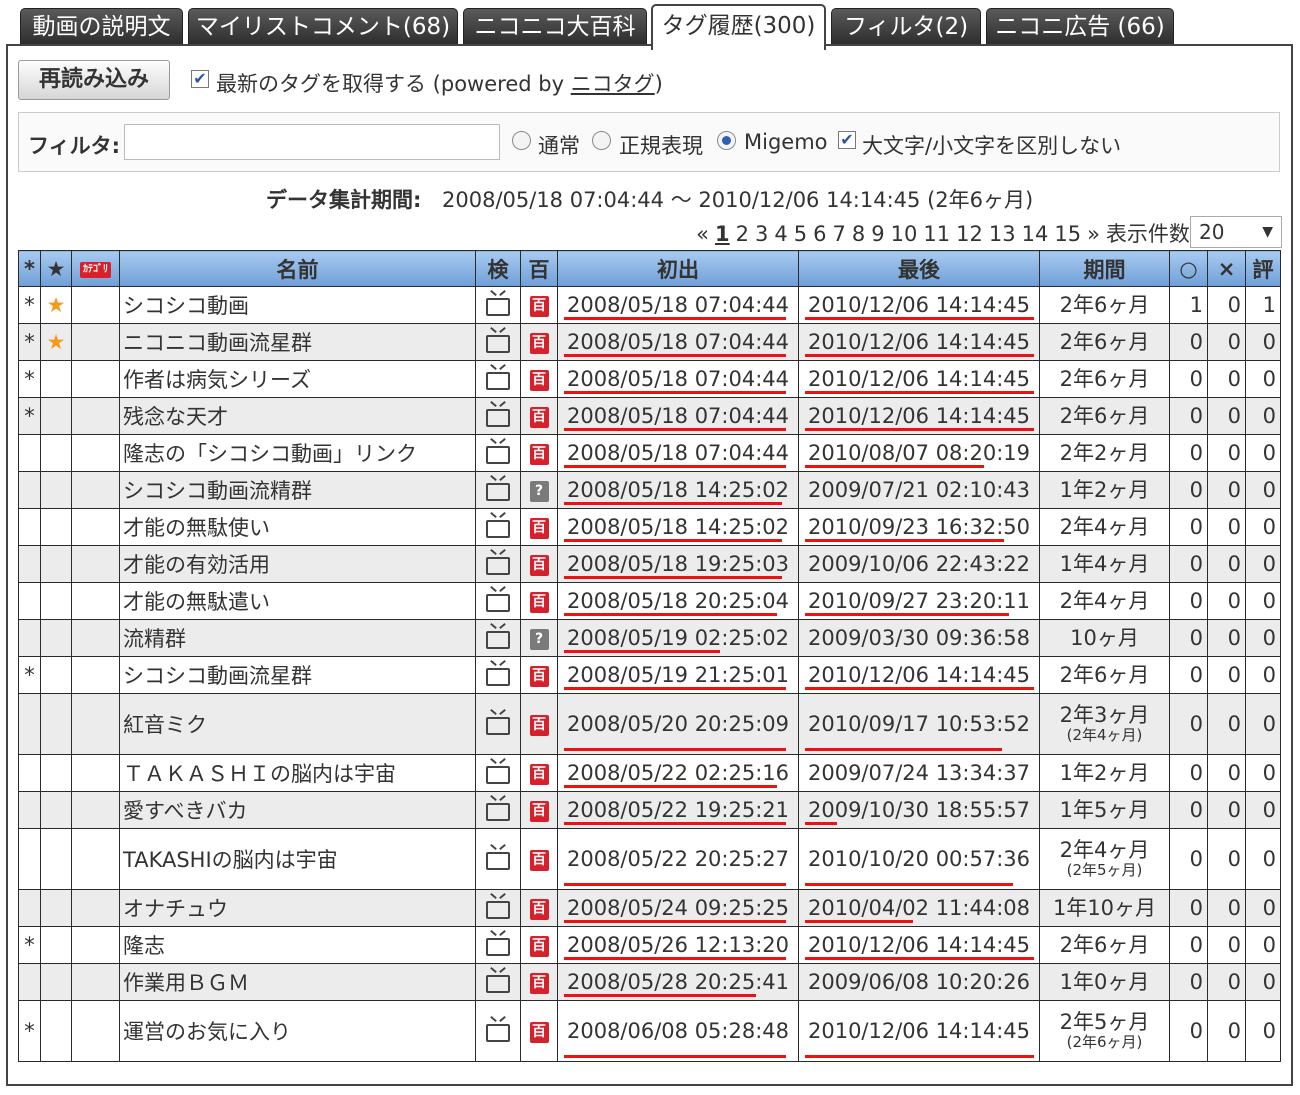 The width and height of the screenshot is (1300, 1095). I want to click on tag-name: シコシコ動画流精群, so click(297, 490).